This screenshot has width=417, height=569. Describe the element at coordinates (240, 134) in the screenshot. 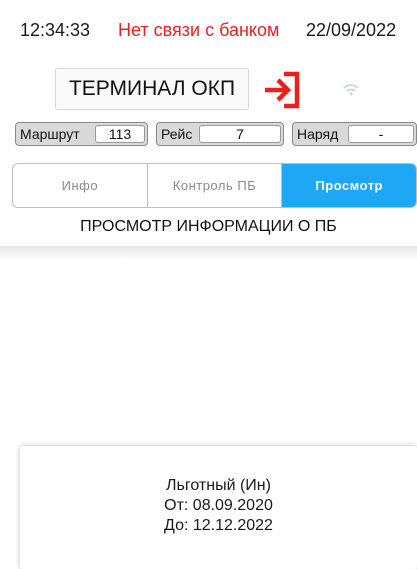

I see `trip-value: 7` at that location.